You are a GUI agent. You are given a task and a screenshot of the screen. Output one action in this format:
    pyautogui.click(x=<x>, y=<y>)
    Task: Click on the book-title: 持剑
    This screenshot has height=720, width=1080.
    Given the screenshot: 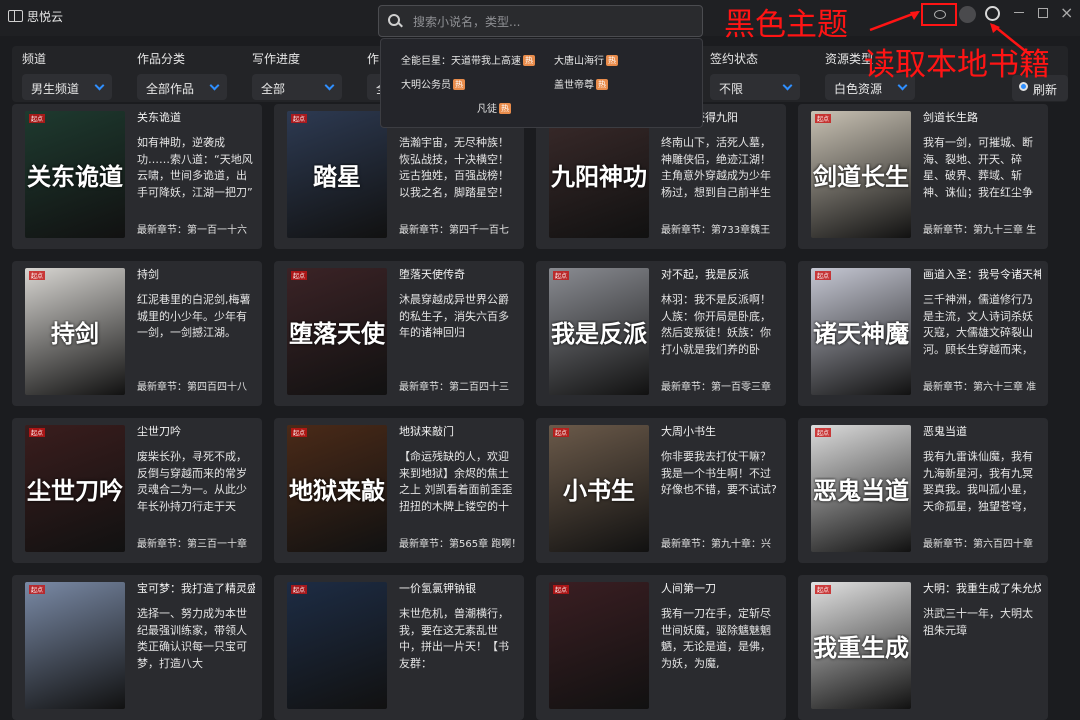 What is the action you would take?
    pyautogui.click(x=196, y=274)
    